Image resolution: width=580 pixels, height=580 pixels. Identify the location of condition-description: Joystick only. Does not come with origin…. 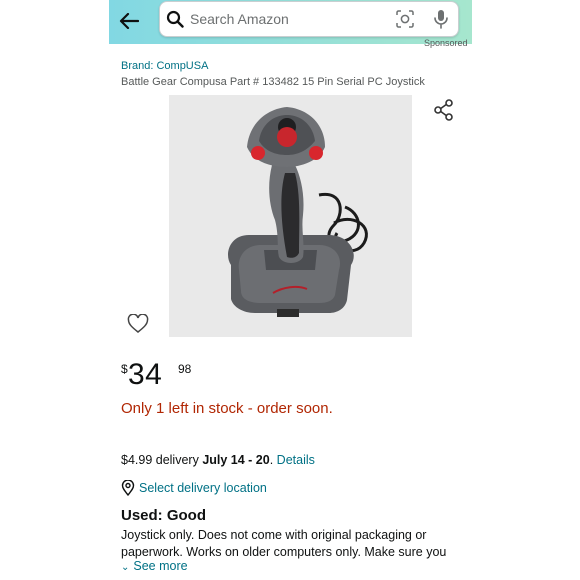
(284, 543).